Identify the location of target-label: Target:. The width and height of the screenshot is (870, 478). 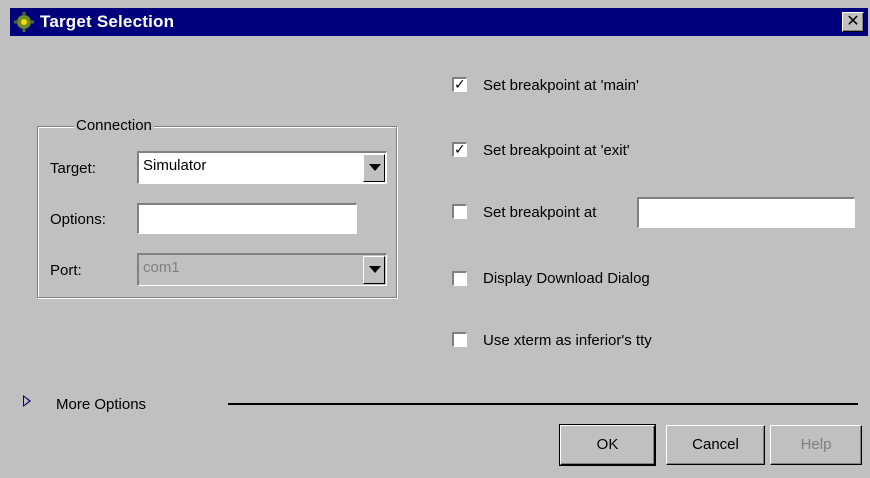
(73, 168).